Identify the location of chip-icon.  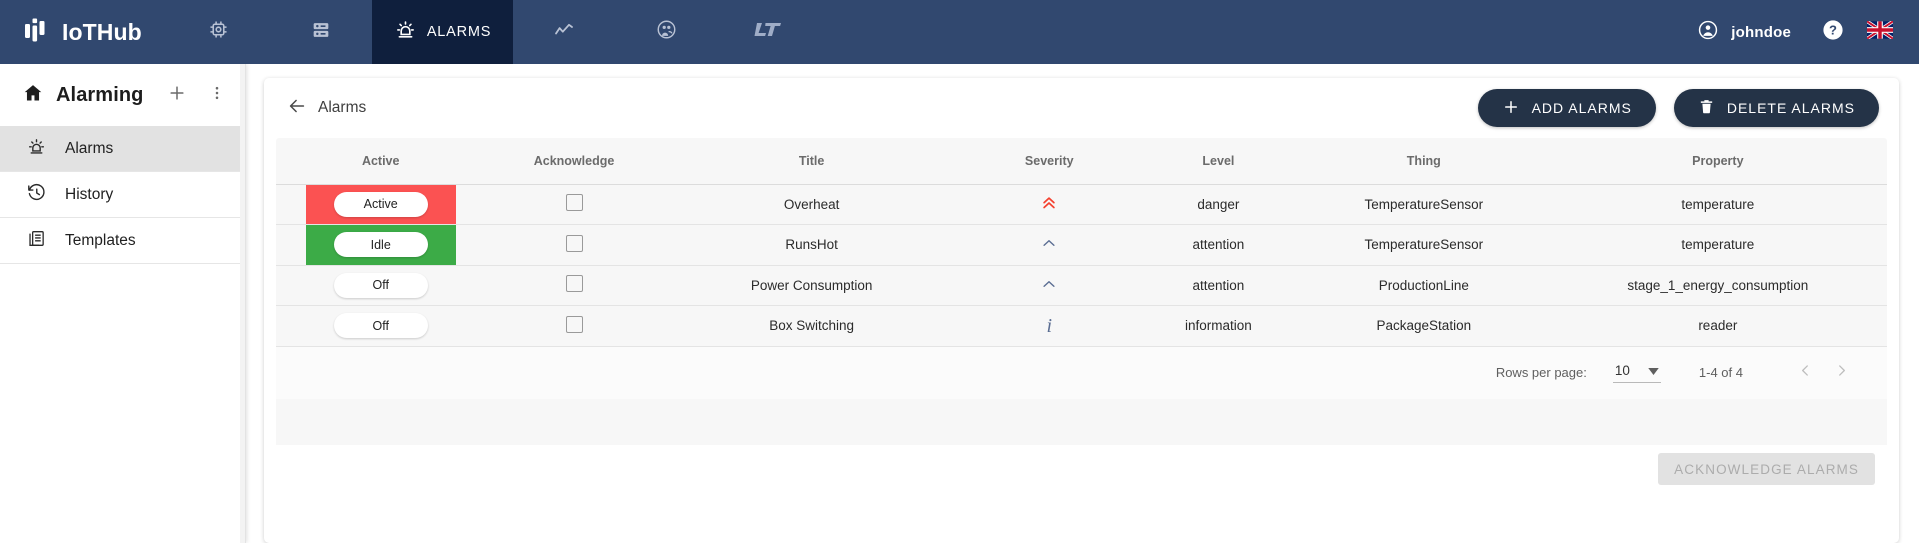
(218, 32).